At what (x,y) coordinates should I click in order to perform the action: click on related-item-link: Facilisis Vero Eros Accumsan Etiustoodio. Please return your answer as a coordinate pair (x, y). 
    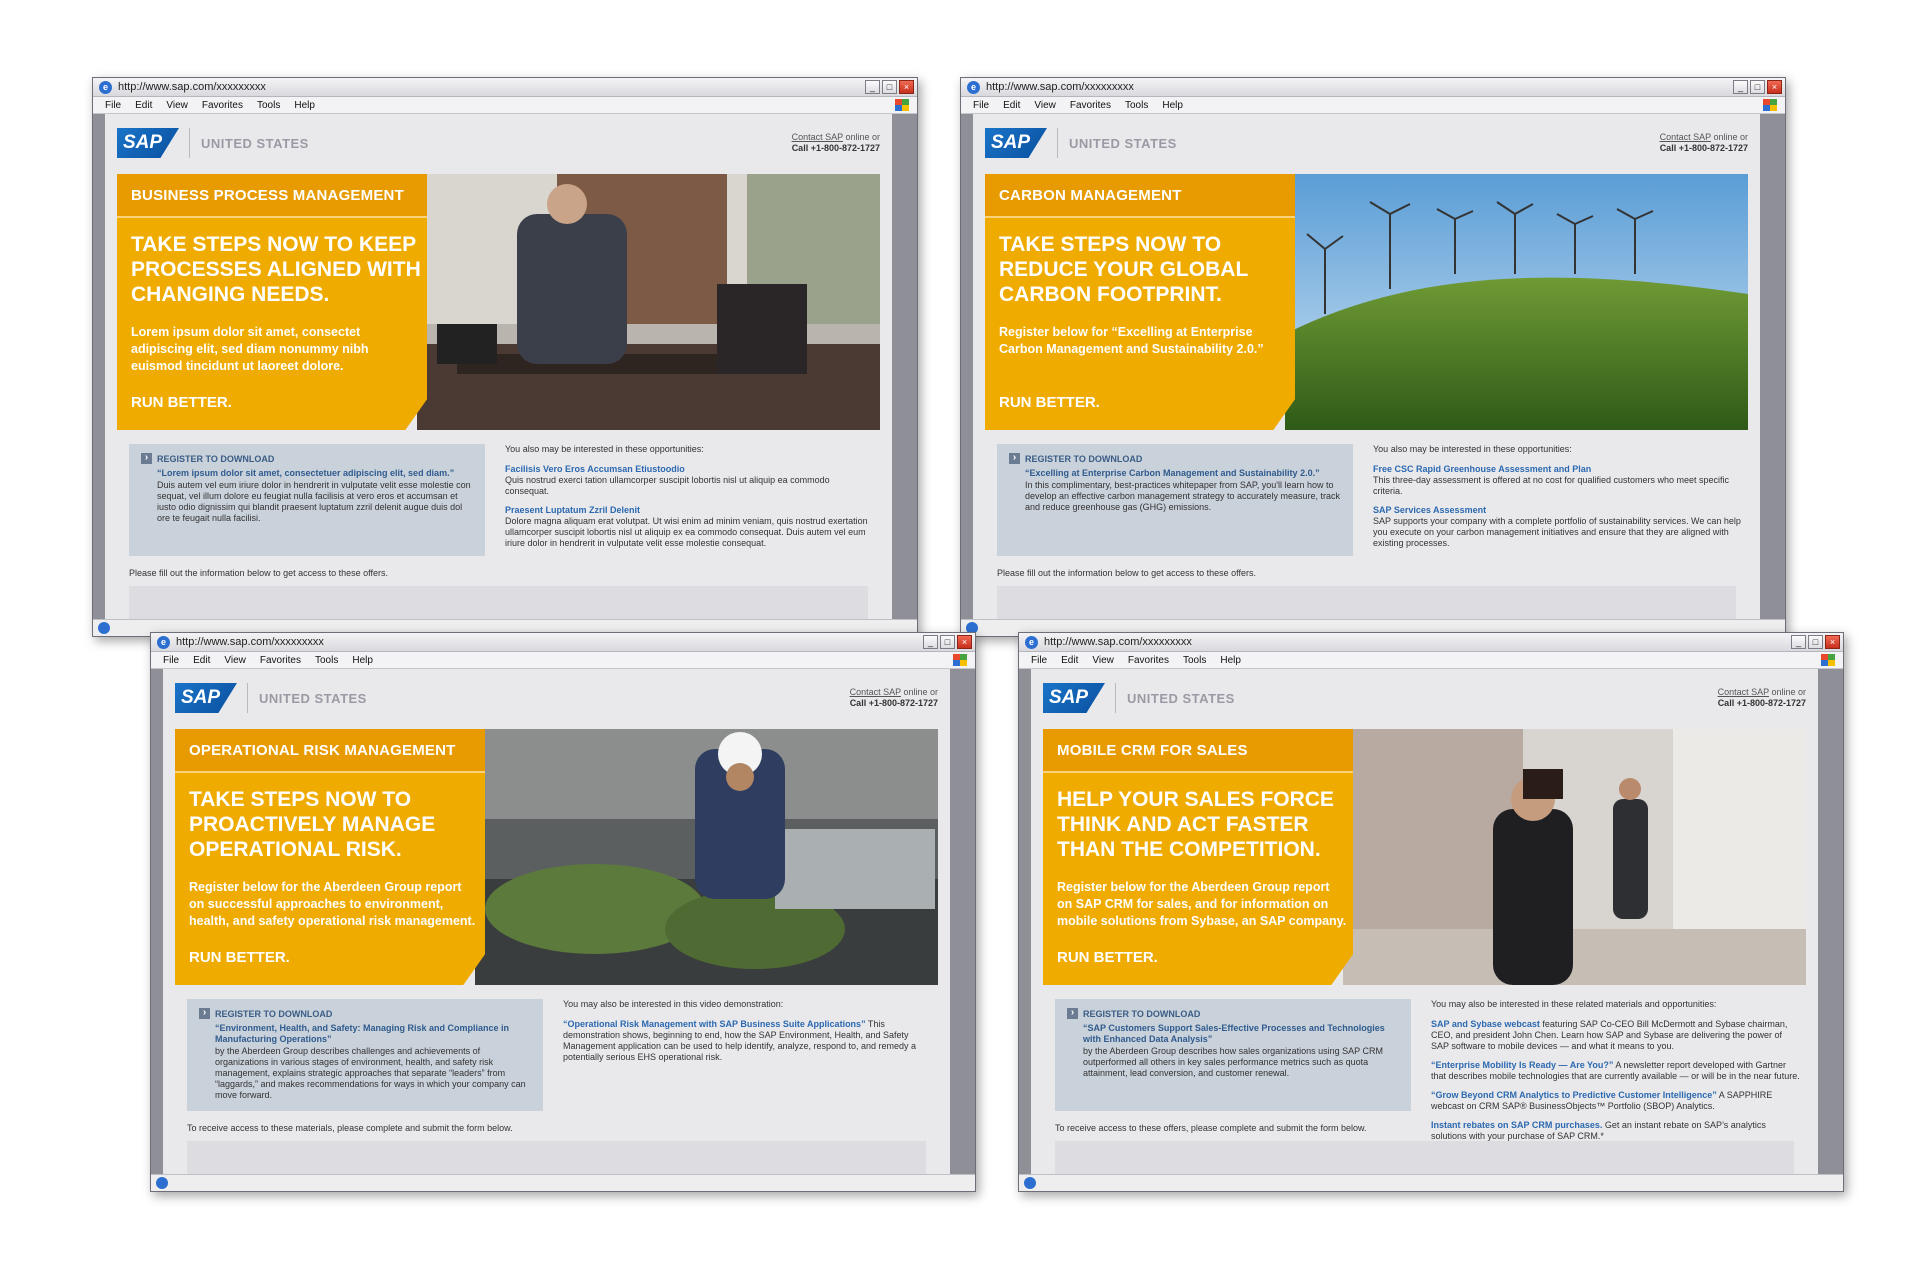
    Looking at the image, I should click on (690, 469).